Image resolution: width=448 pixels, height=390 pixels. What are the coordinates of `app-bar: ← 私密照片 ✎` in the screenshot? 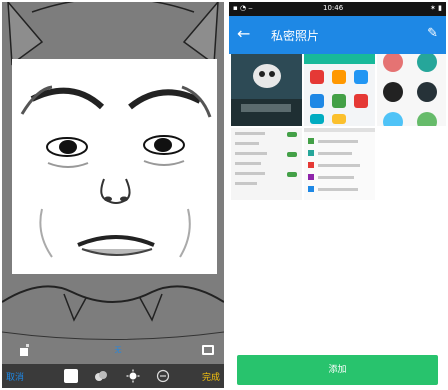 It's located at (337, 35).